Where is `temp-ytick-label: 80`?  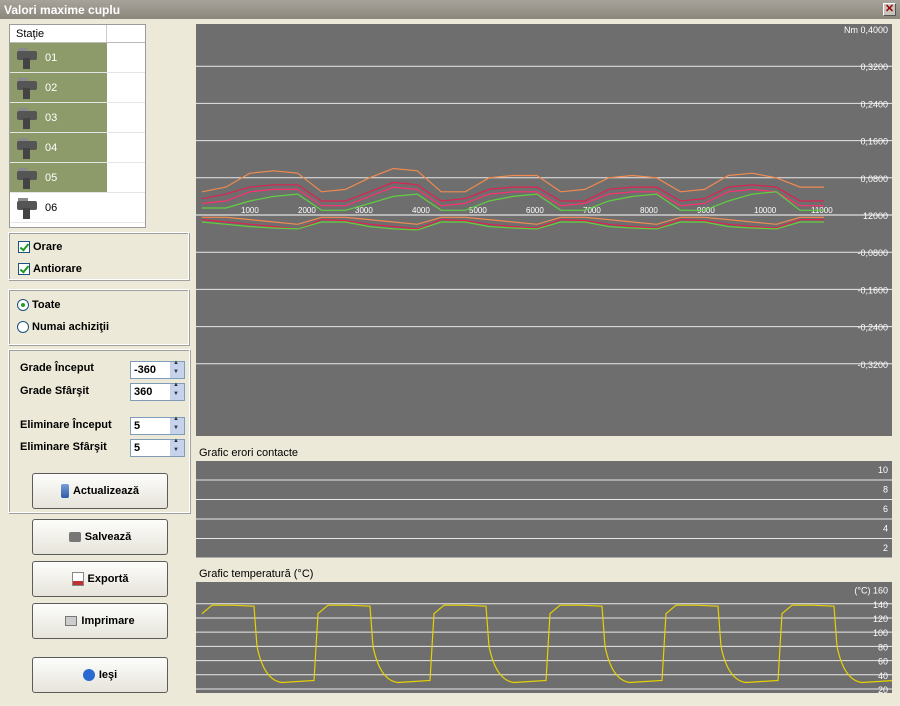 temp-ytick-label: 80 is located at coordinates (883, 647).